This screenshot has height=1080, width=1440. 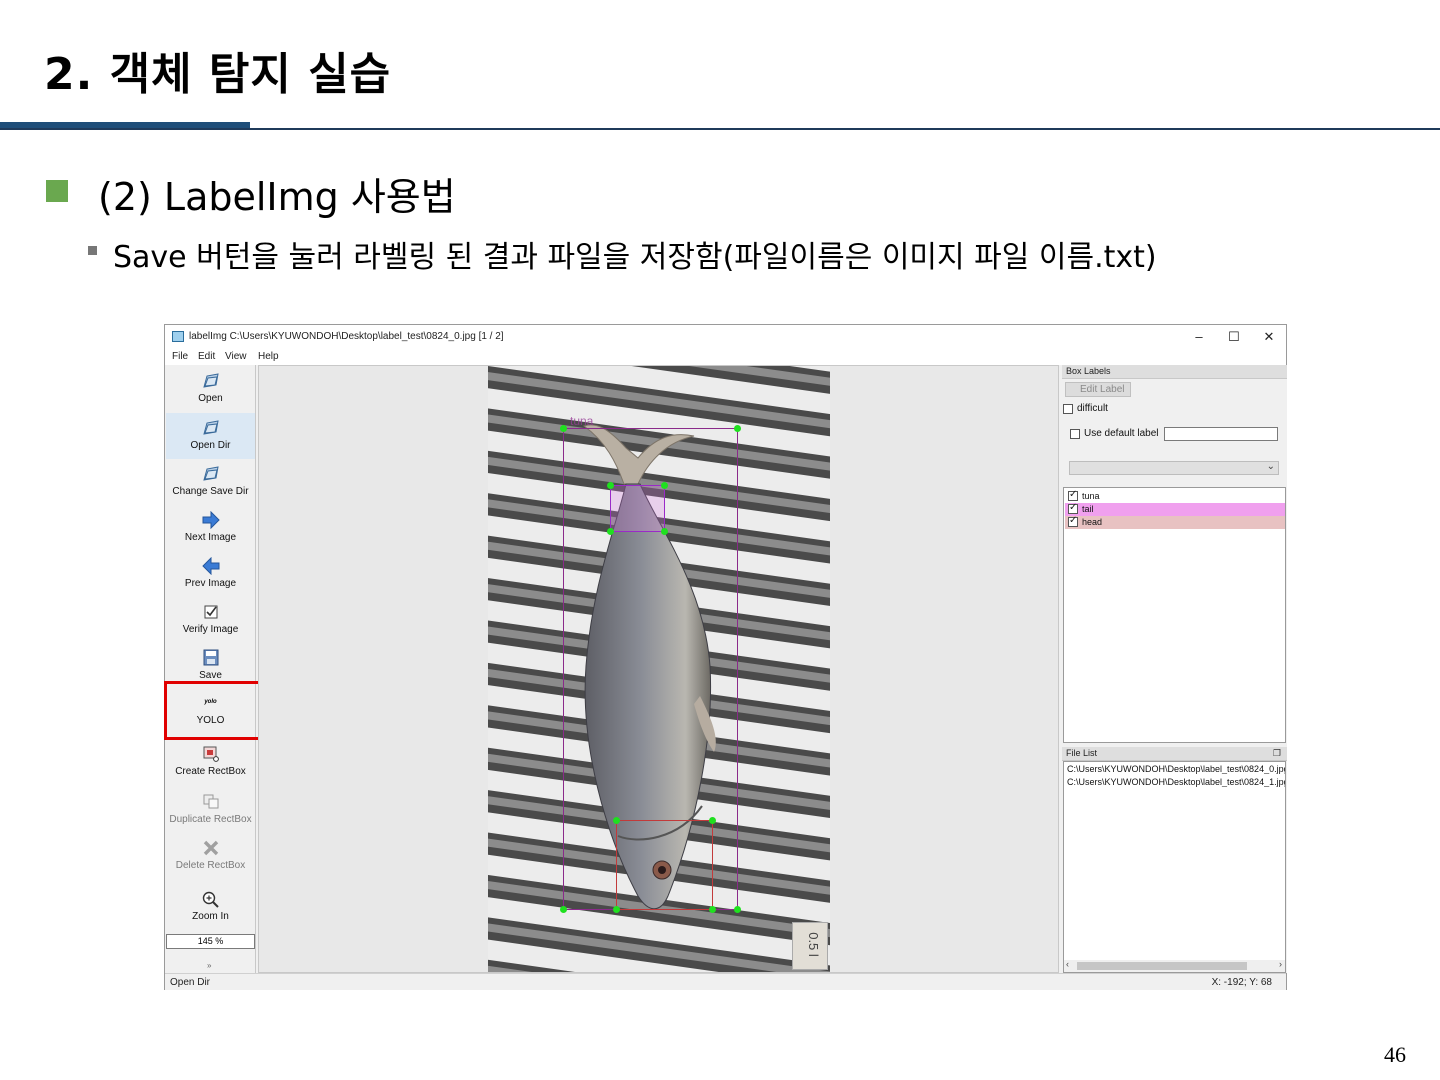 What do you see at coordinates (210, 612) in the screenshot?
I see `checkbox-icon` at bounding box center [210, 612].